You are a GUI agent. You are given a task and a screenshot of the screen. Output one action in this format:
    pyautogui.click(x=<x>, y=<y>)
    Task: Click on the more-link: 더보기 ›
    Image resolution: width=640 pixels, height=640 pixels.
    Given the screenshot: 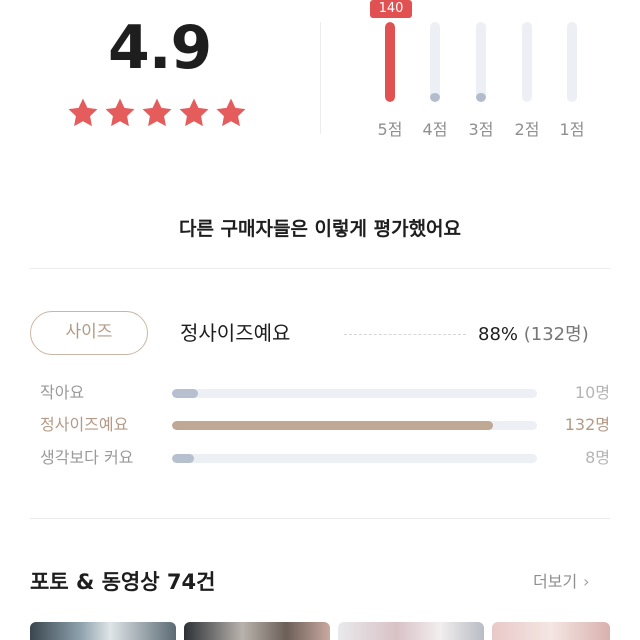 What is the action you would take?
    pyautogui.click(x=561, y=580)
    